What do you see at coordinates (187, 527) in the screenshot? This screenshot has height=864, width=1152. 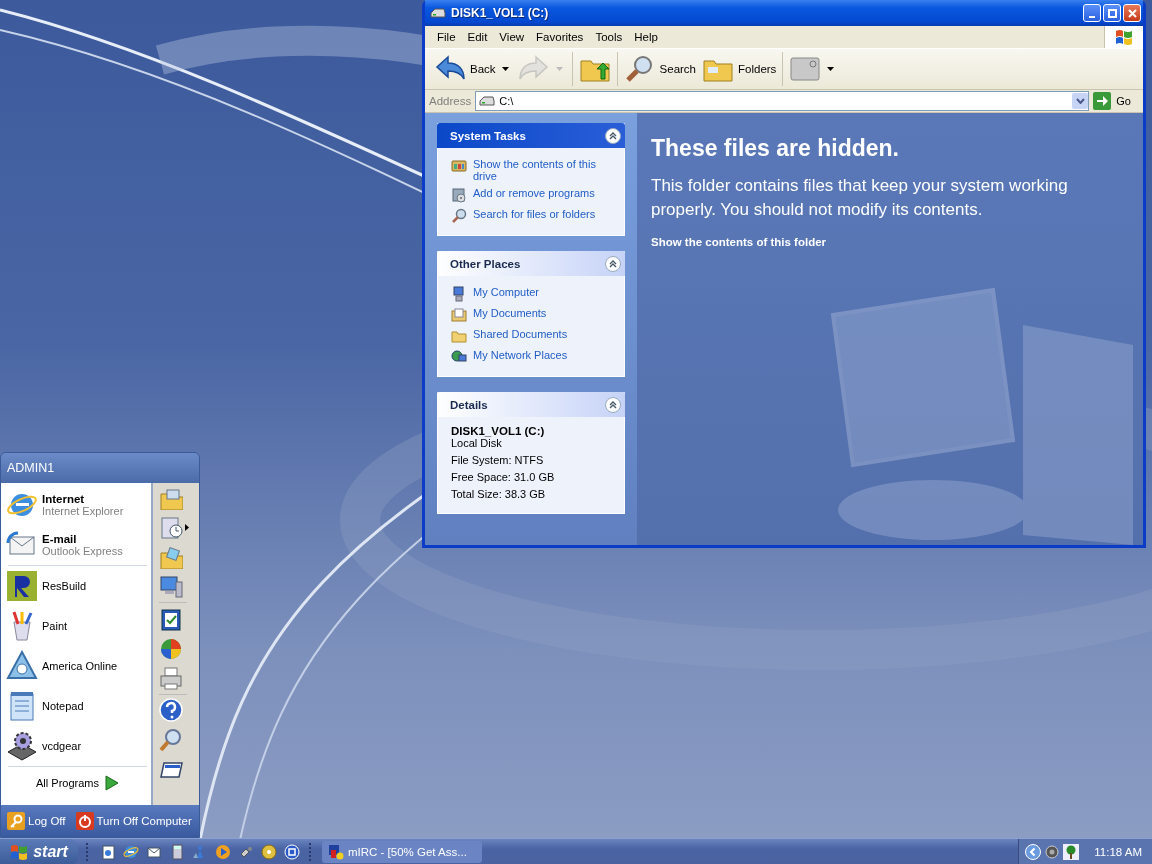 I see `submenu-arrow-icon` at bounding box center [187, 527].